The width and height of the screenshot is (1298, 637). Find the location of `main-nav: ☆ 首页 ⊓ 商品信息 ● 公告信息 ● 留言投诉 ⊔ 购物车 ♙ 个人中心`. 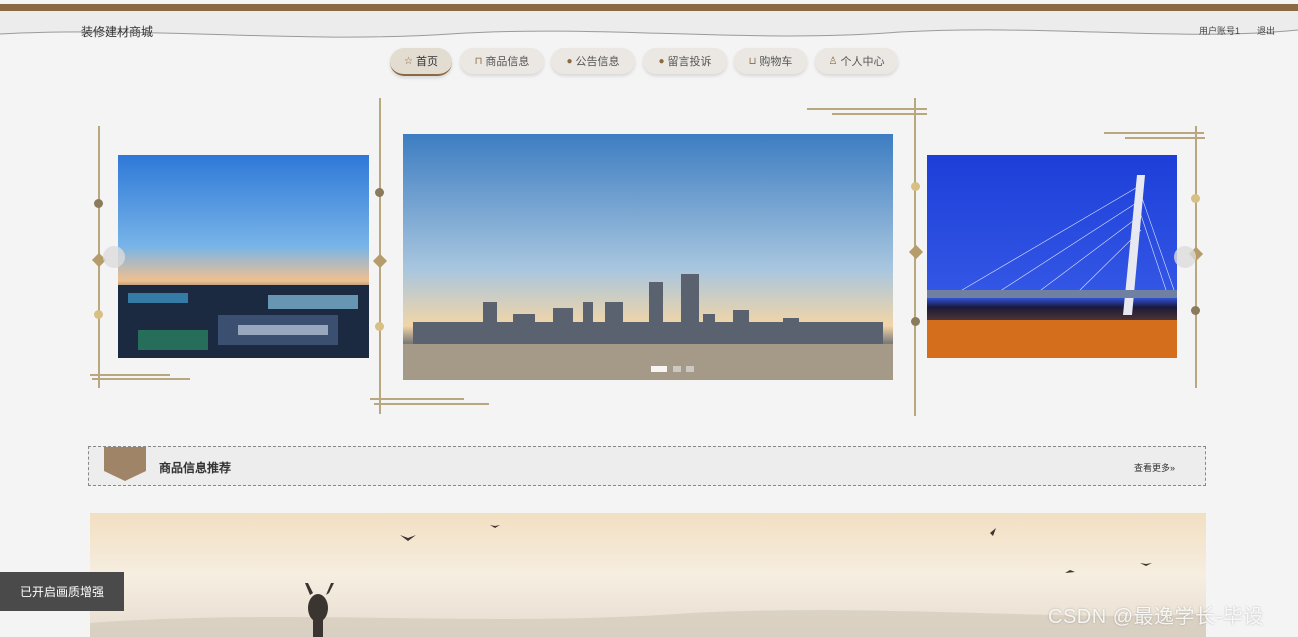

main-nav: ☆ 首页 ⊓ 商品信息 ● 公告信息 ● 留言投诉 ⊔ 购物车 ♙ 个人中心 is located at coordinates (649, 63).